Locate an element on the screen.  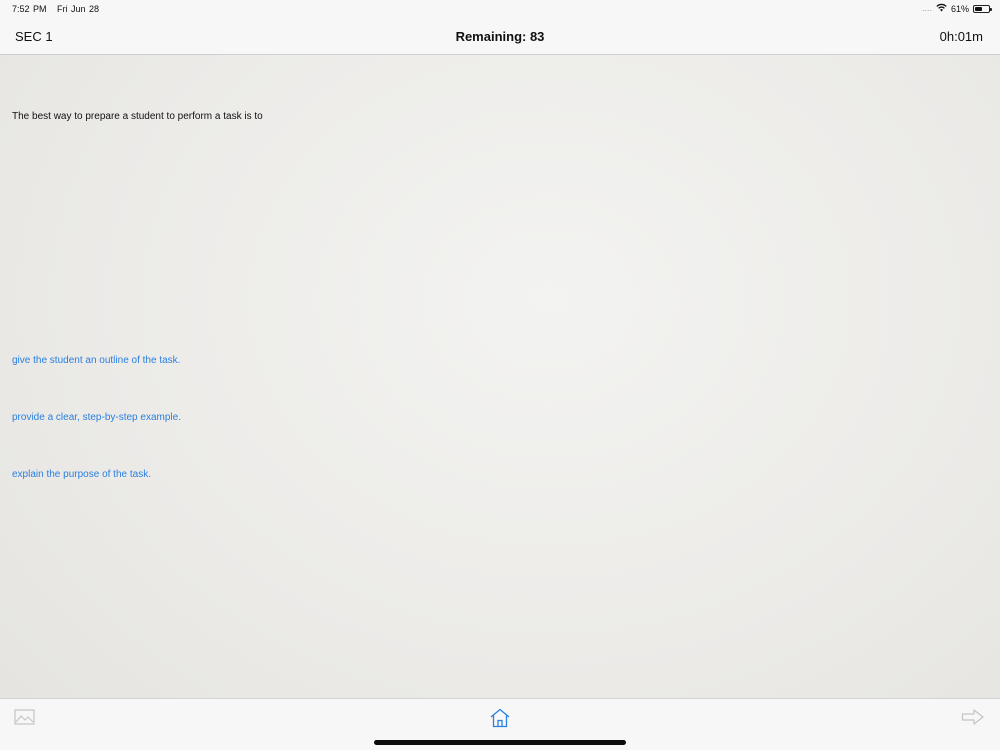
home-indicator is located at coordinates (500, 742).